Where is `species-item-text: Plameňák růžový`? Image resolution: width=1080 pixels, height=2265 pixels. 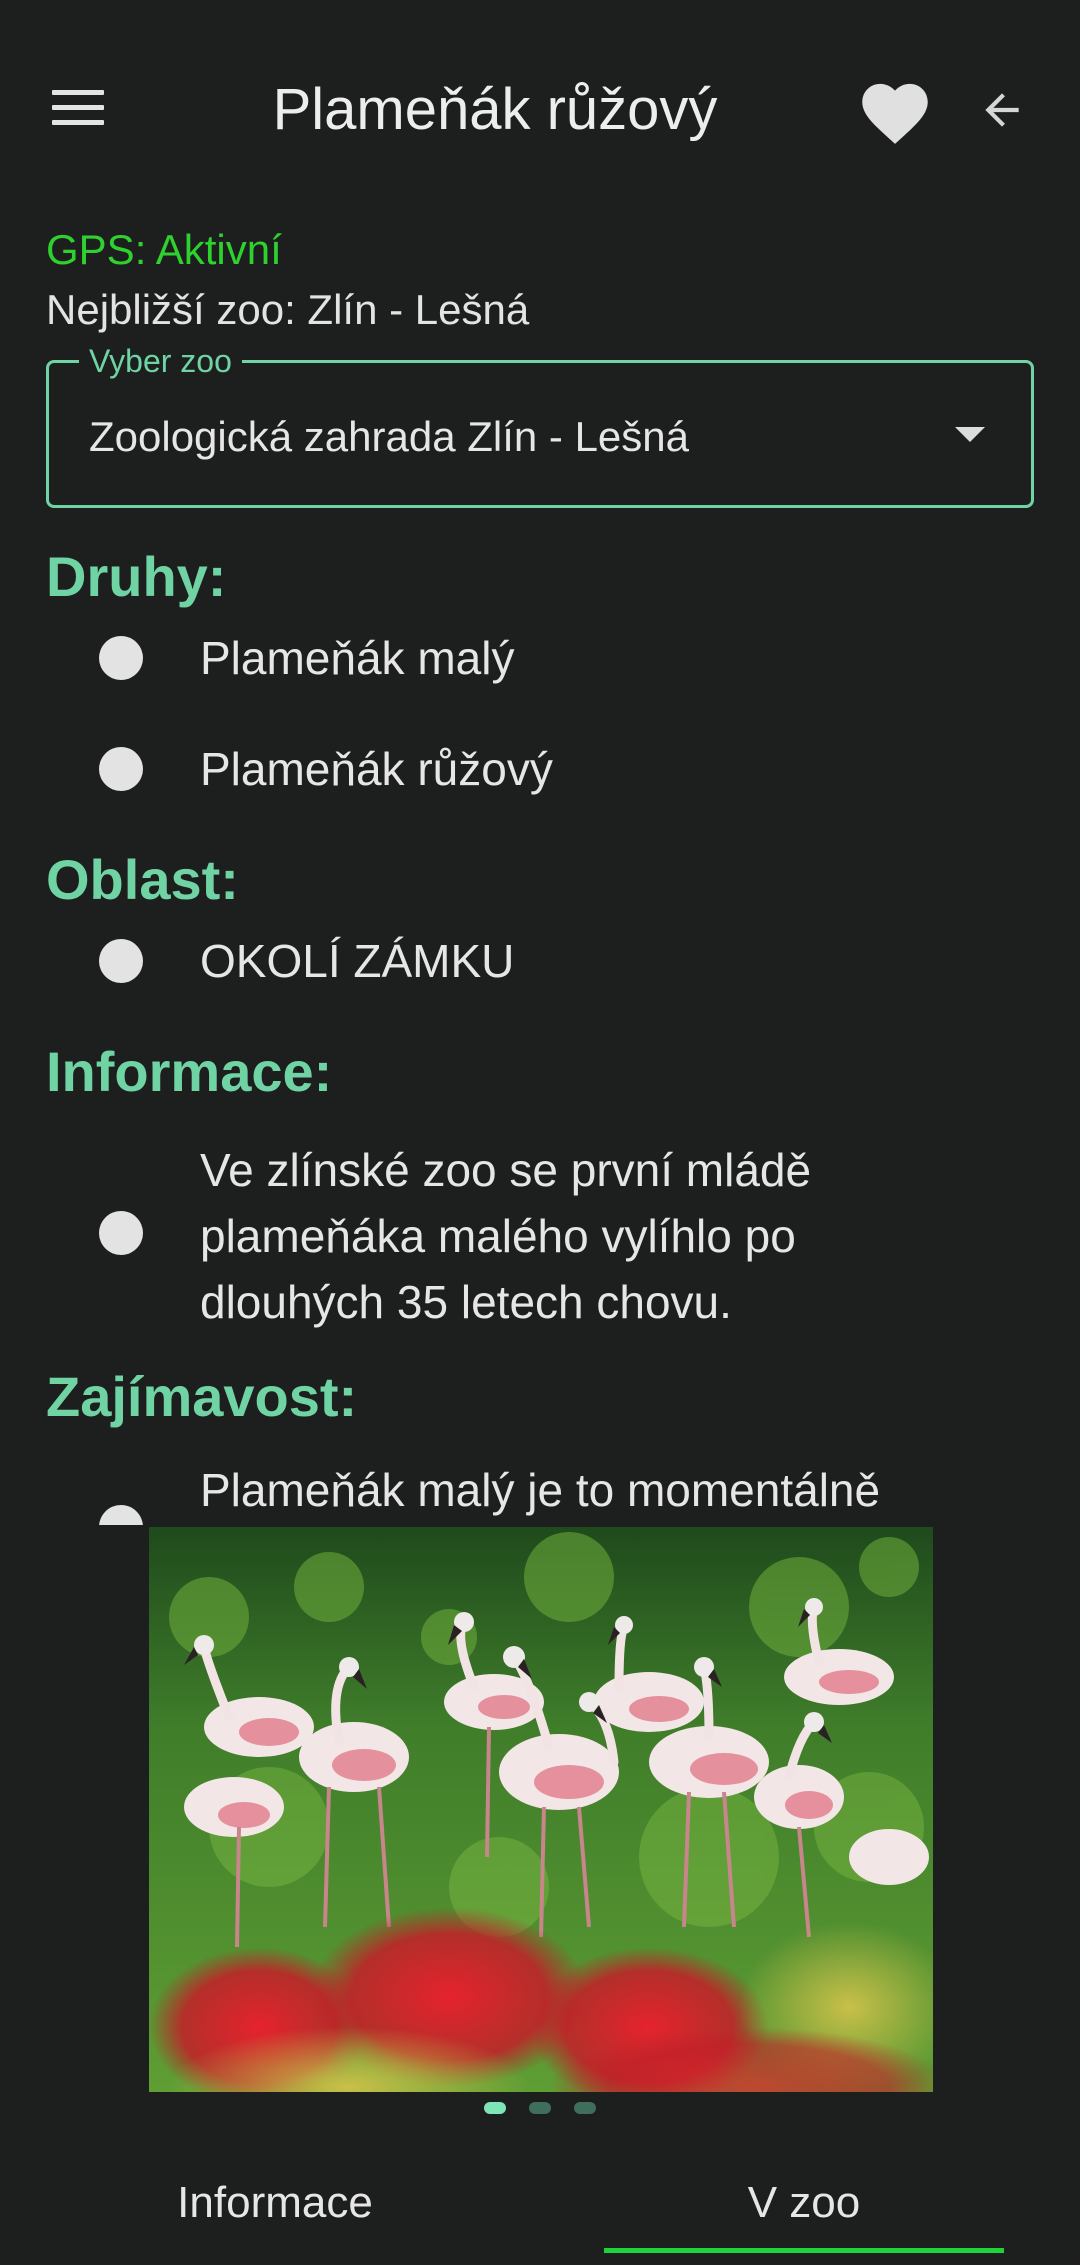 species-item-text: Plameňák růžový is located at coordinates (376, 769).